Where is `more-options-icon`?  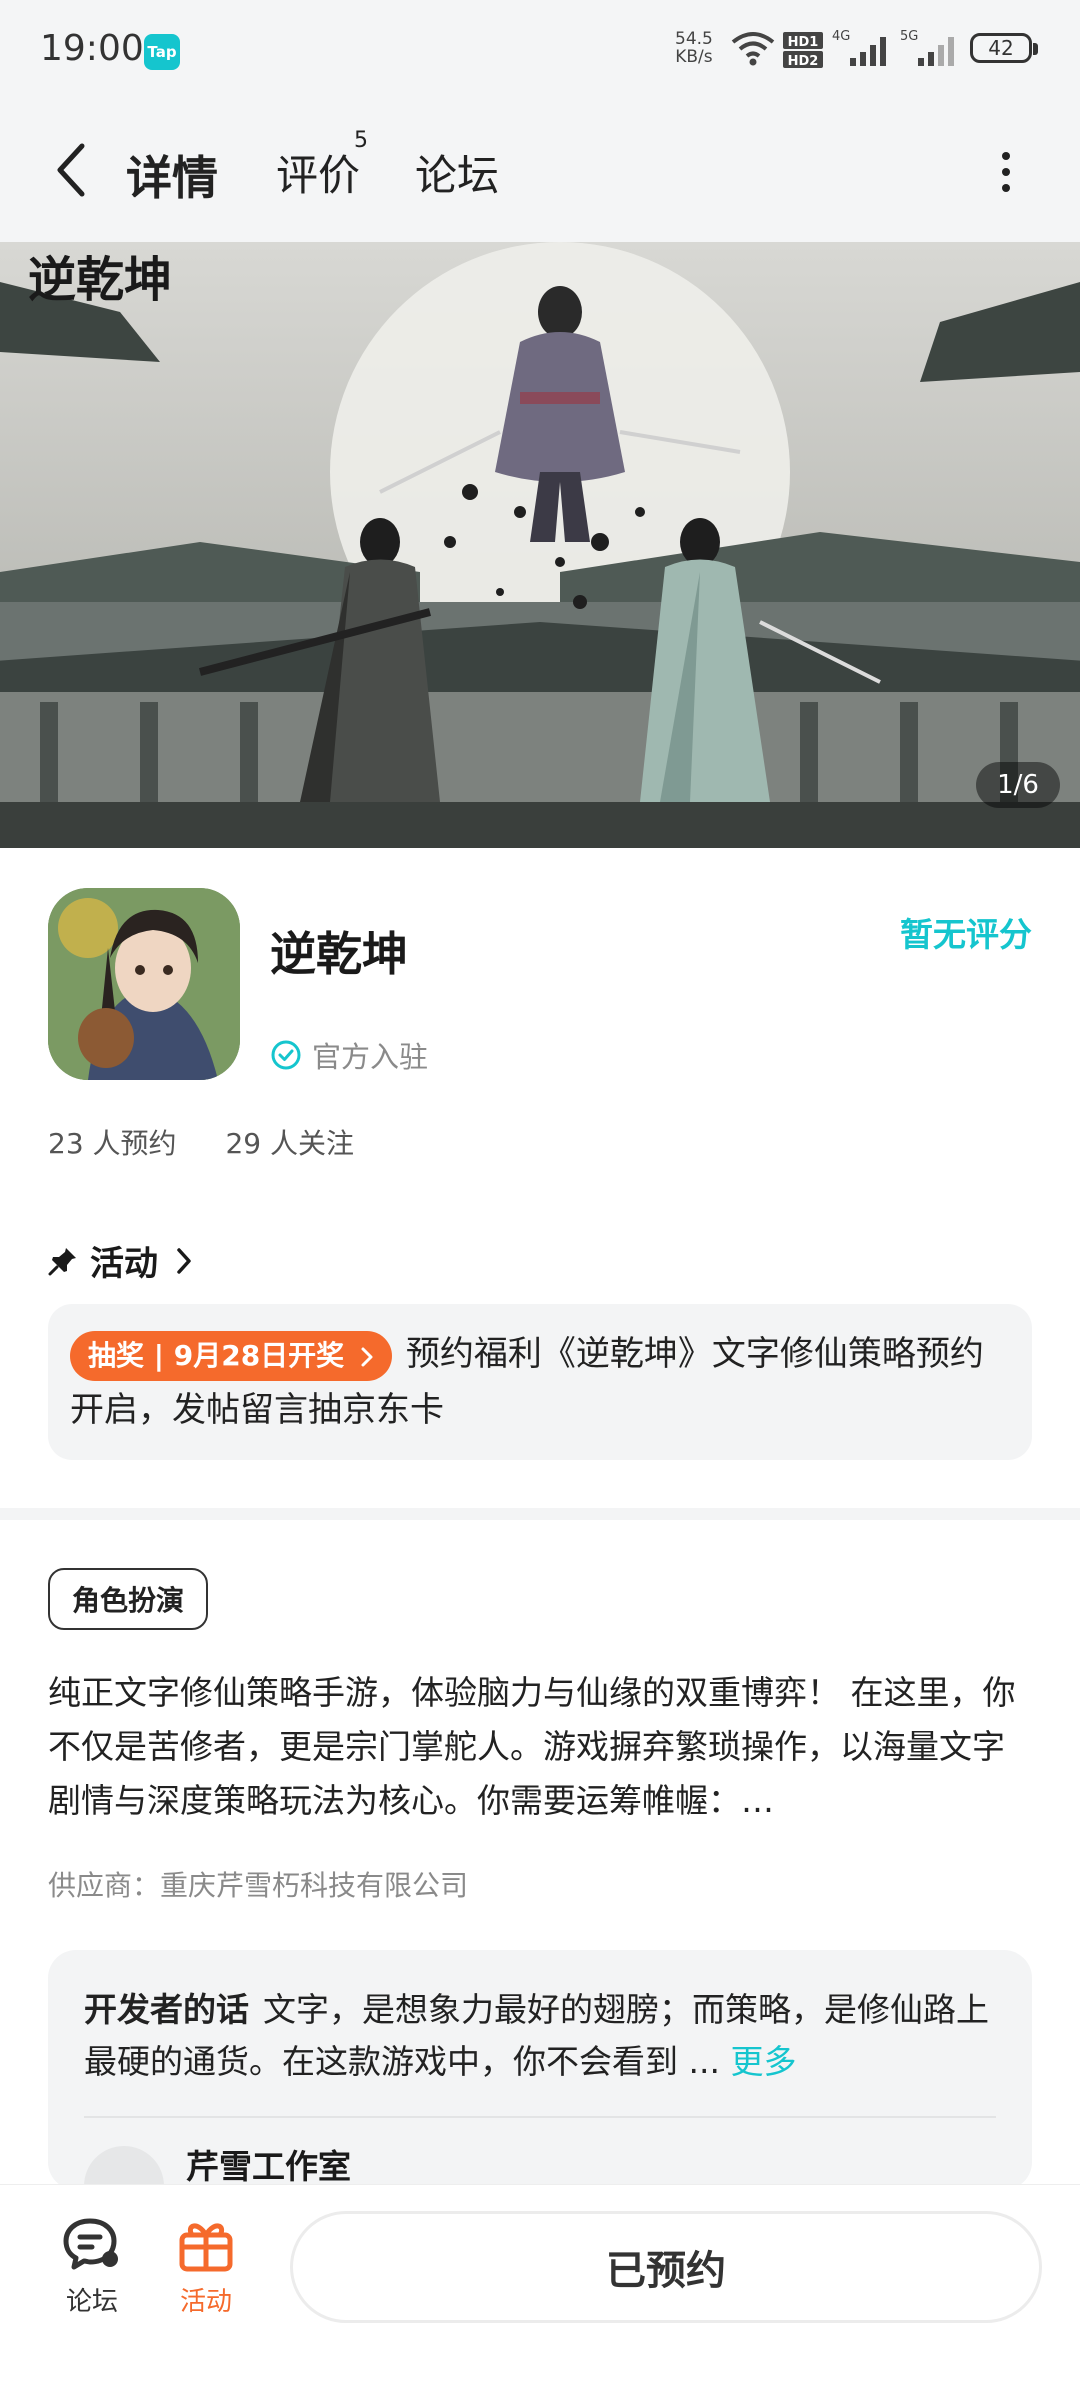
more-options-icon is located at coordinates (1006, 172).